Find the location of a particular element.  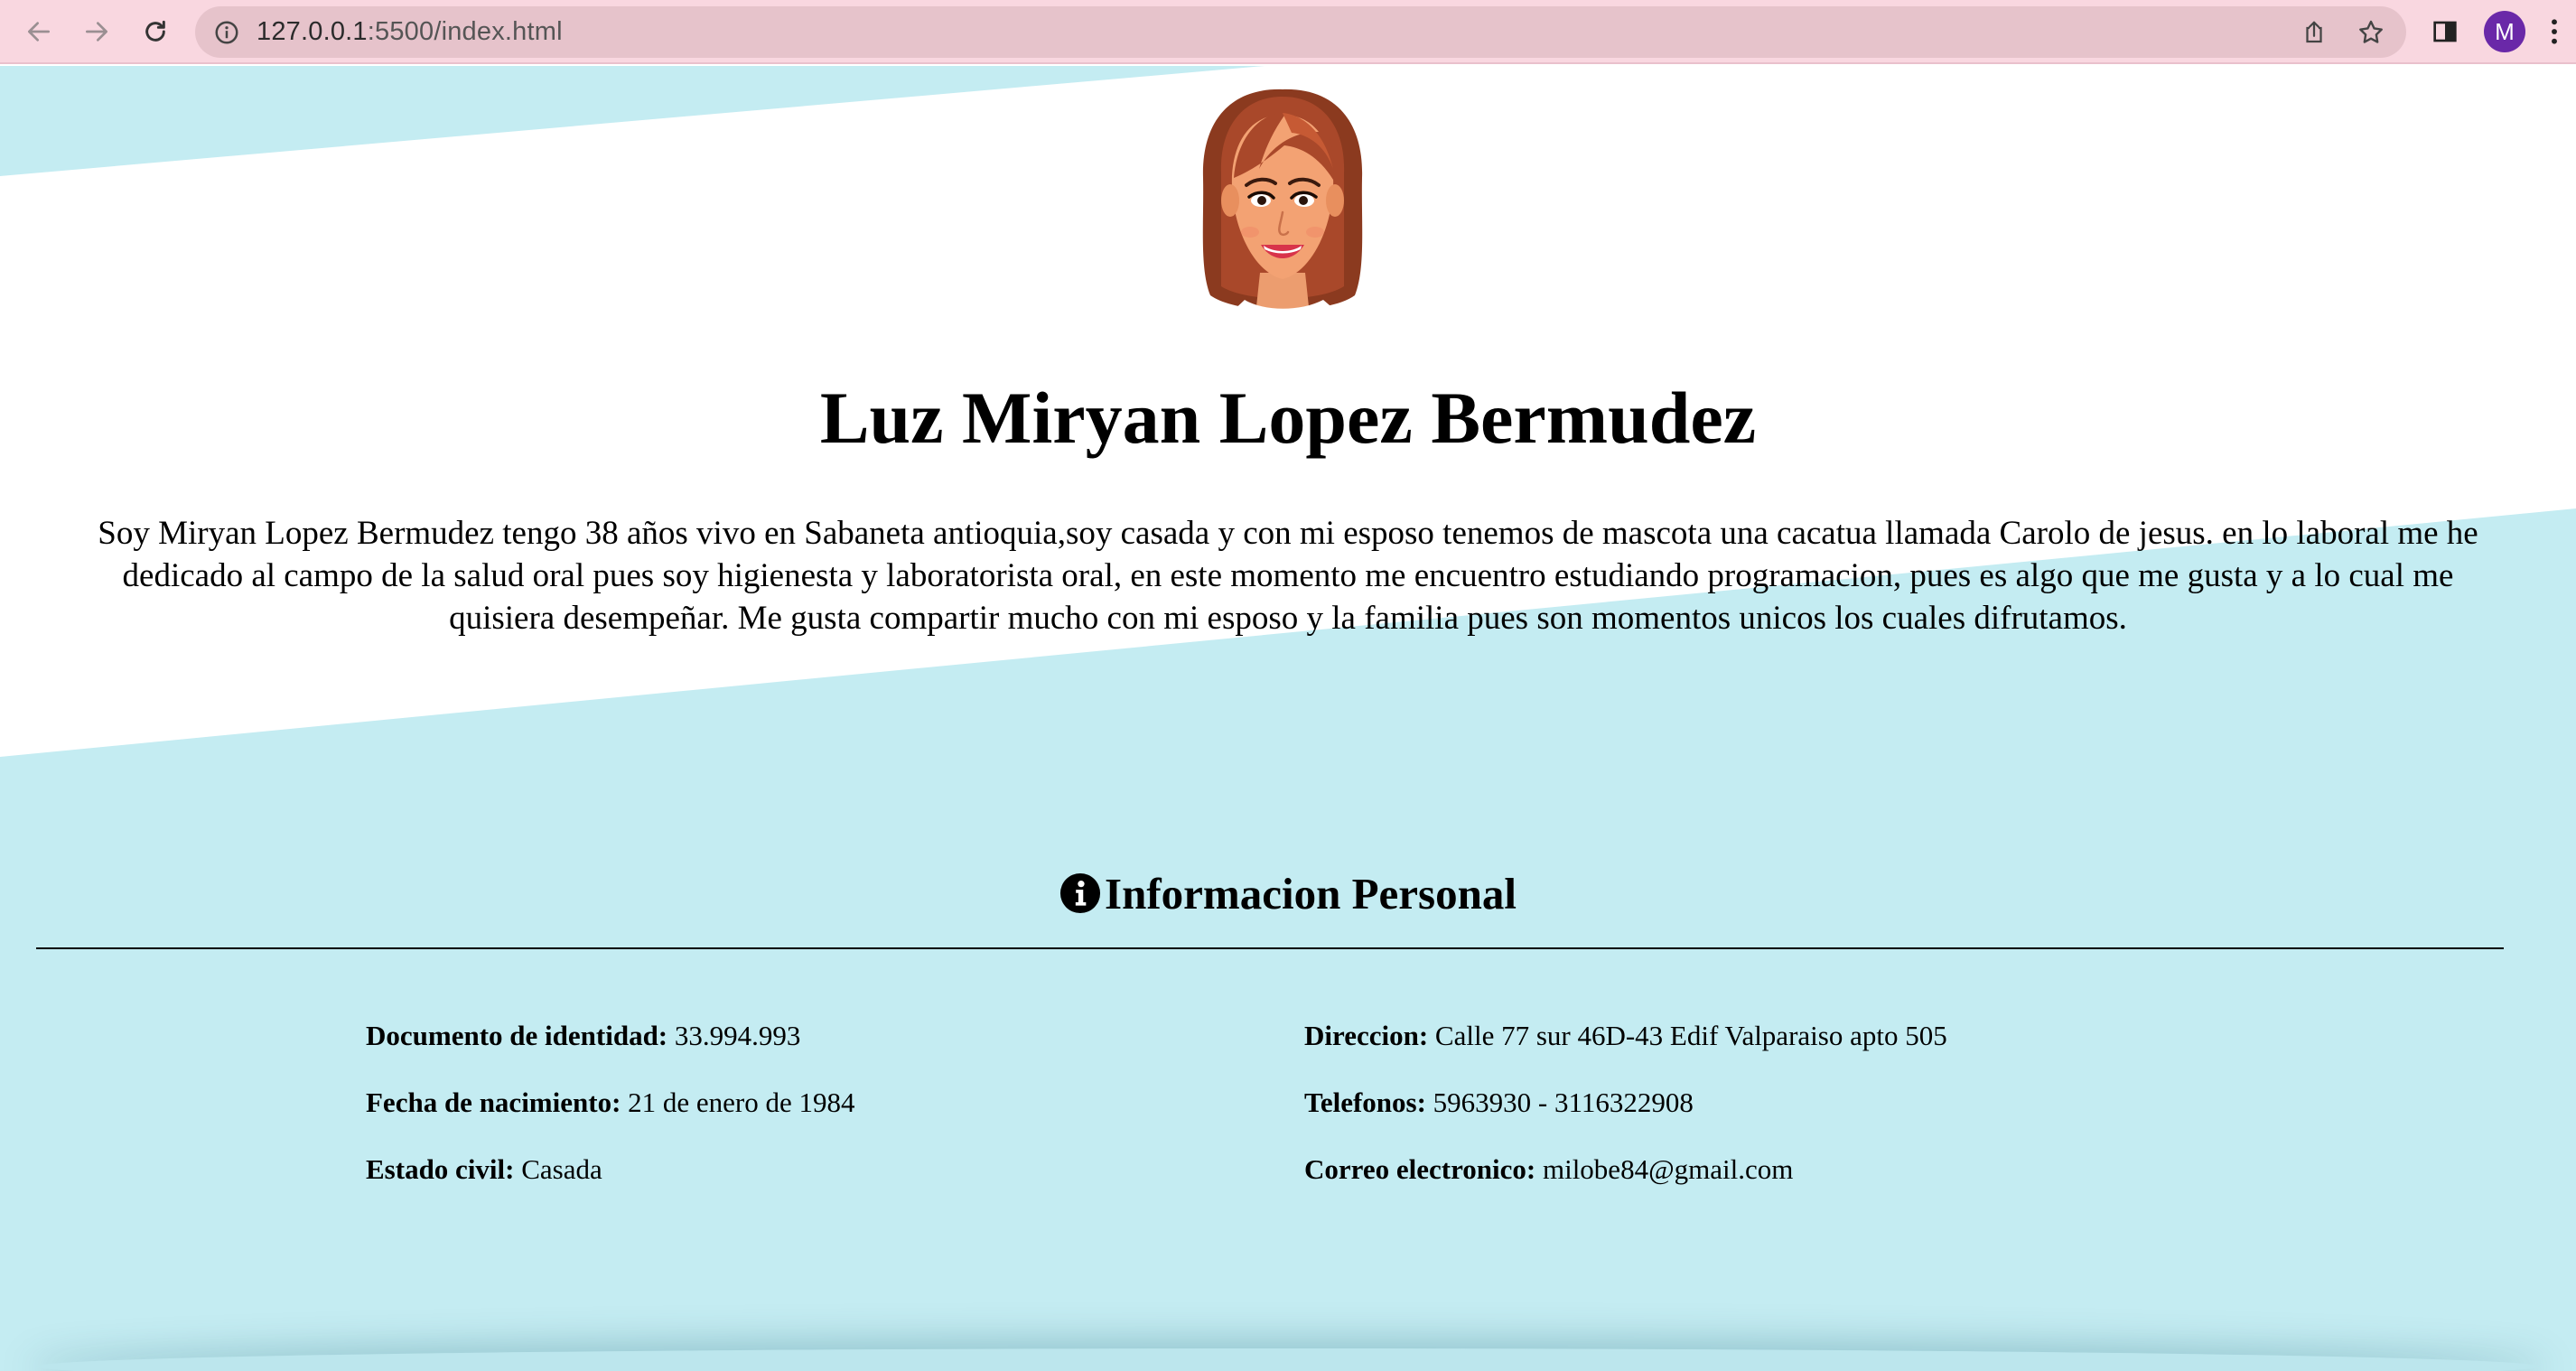

arrow-right-icon is located at coordinates (96, 32).